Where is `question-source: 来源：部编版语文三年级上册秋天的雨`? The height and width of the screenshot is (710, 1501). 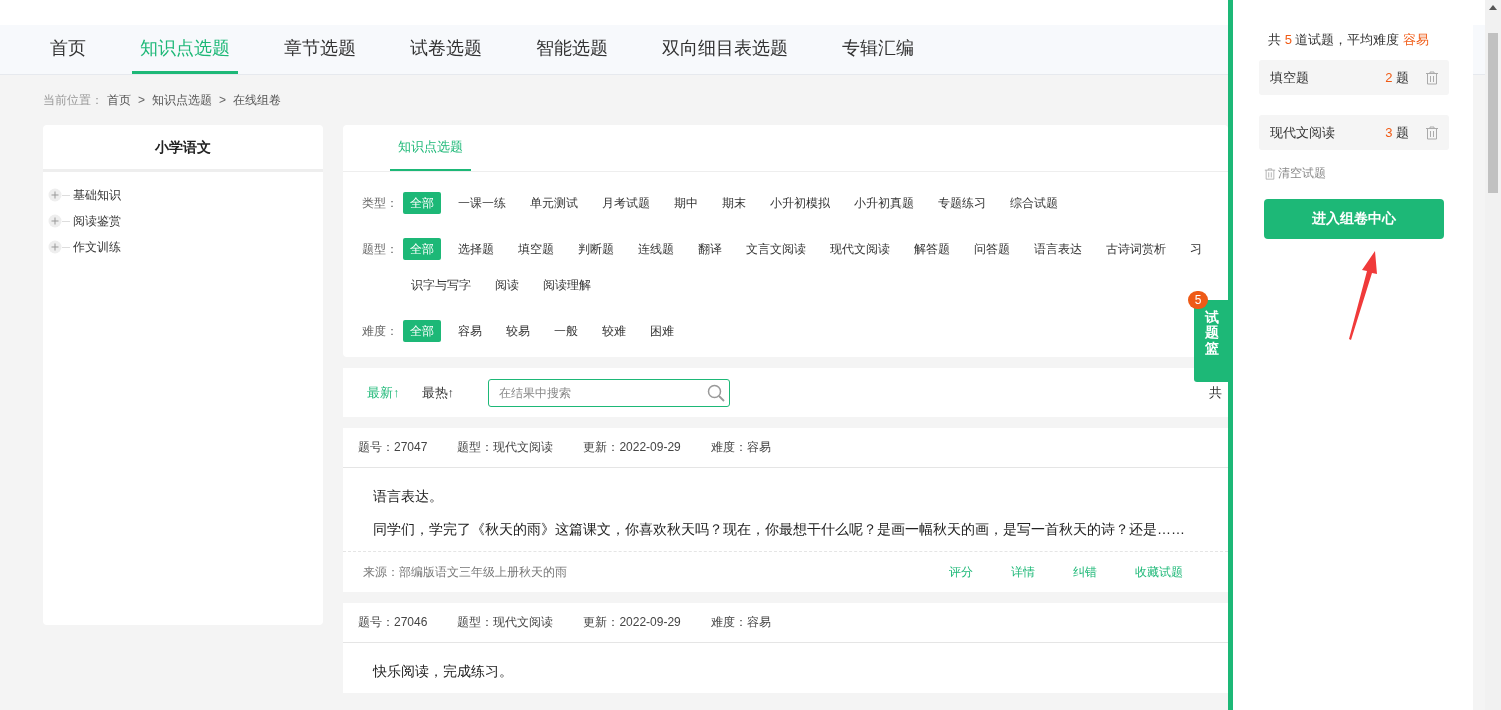 question-source: 来源：部编版语文三年级上册秋天的雨 is located at coordinates (465, 572).